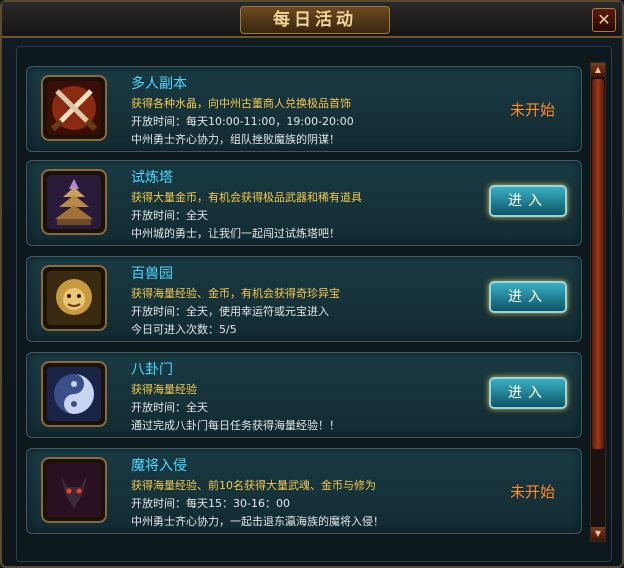 Image resolution: width=624 pixels, height=568 pixels. Describe the element at coordinates (598, 534) in the screenshot. I see `scroll-down-button: ▼` at that location.